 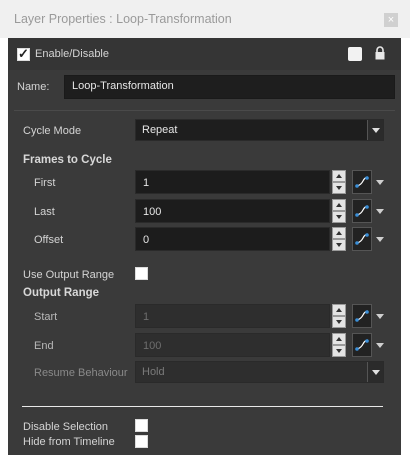 I want to click on output-range-heading: Output Range, so click(x=61, y=293).